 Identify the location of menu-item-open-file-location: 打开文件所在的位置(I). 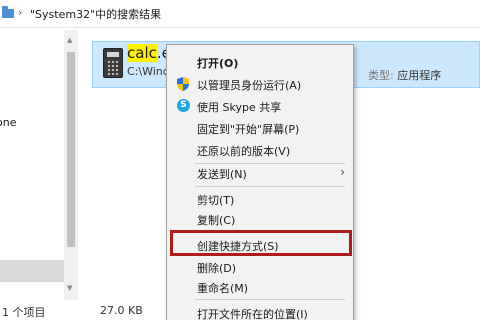
(260, 311).